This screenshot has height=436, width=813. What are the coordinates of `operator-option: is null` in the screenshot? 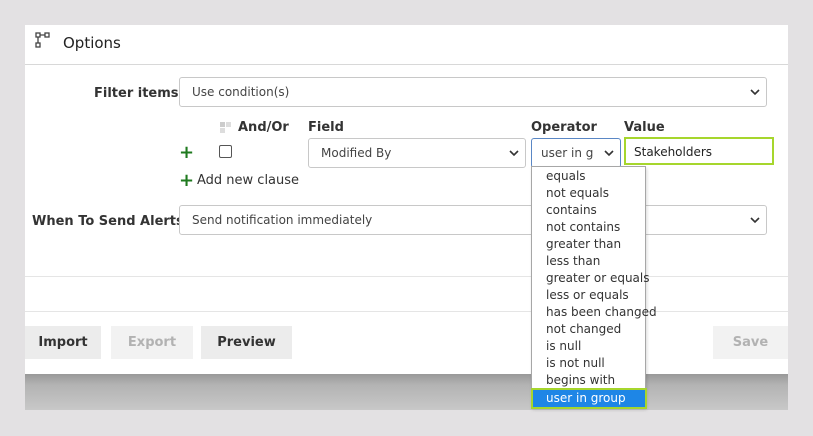 It's located at (589, 346).